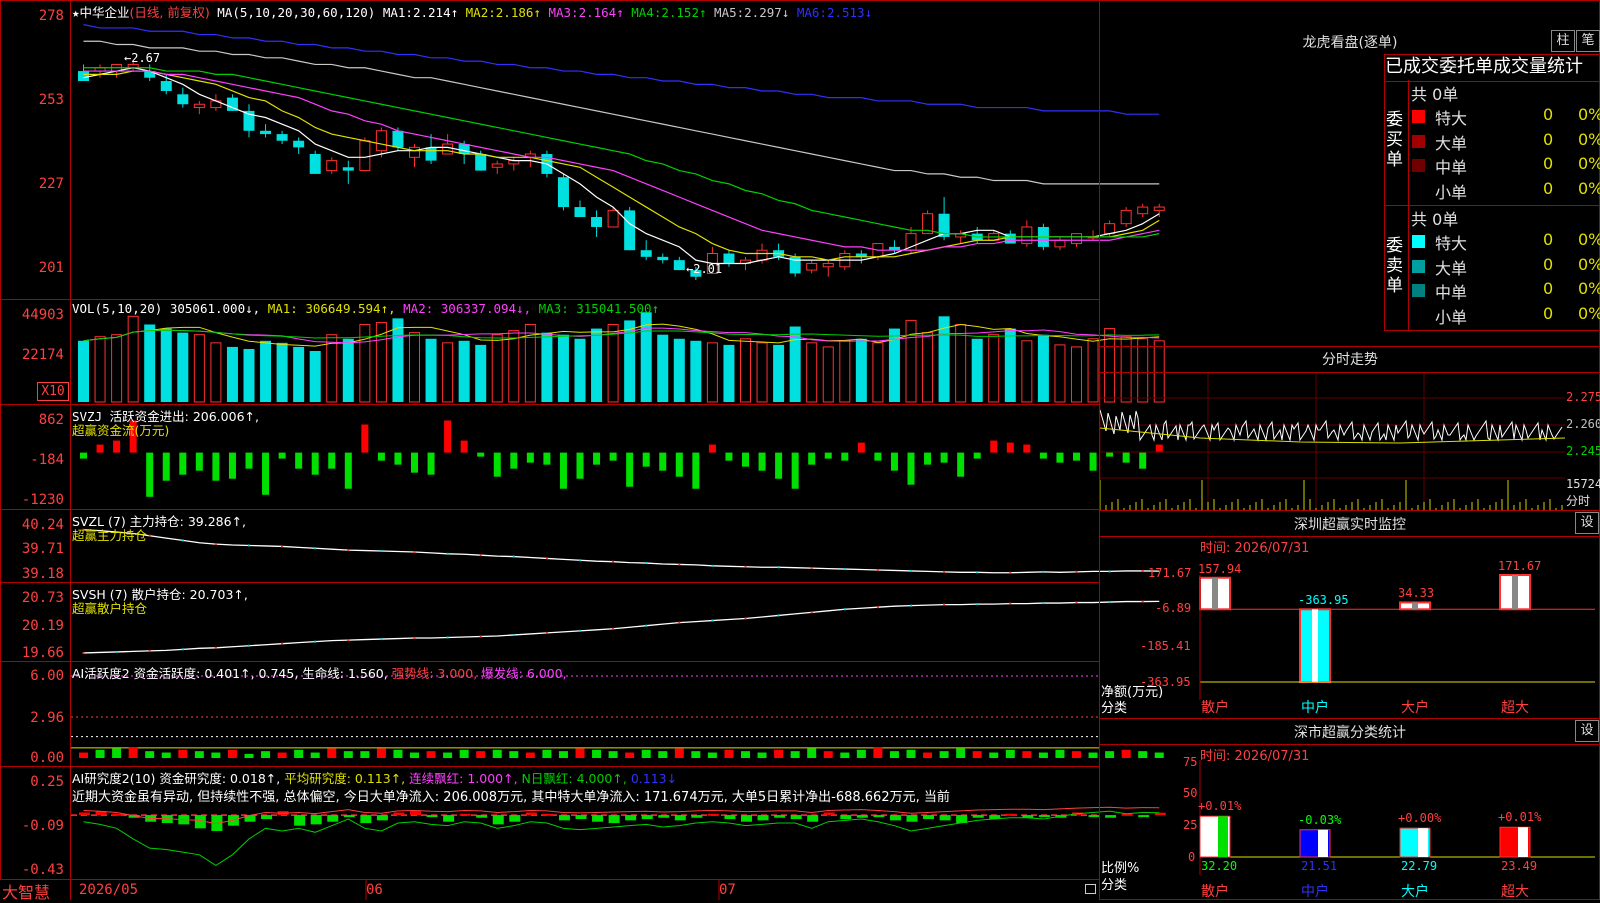  I want to click on intraday-ytick: 2.275, so click(1583, 397).